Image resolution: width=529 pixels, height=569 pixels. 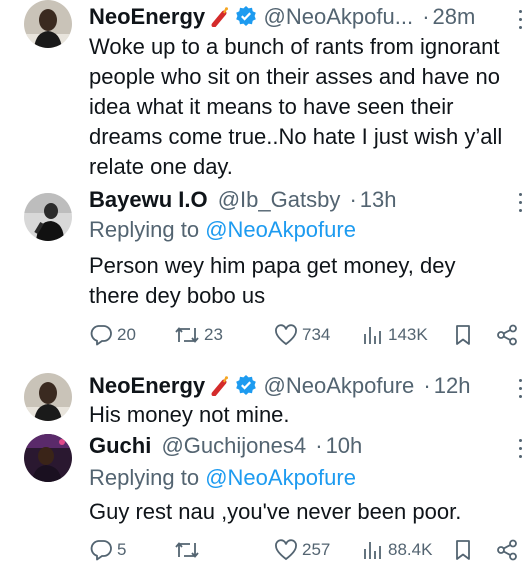 I want to click on author-handle: @NeoAkpofure, so click(x=339, y=385).